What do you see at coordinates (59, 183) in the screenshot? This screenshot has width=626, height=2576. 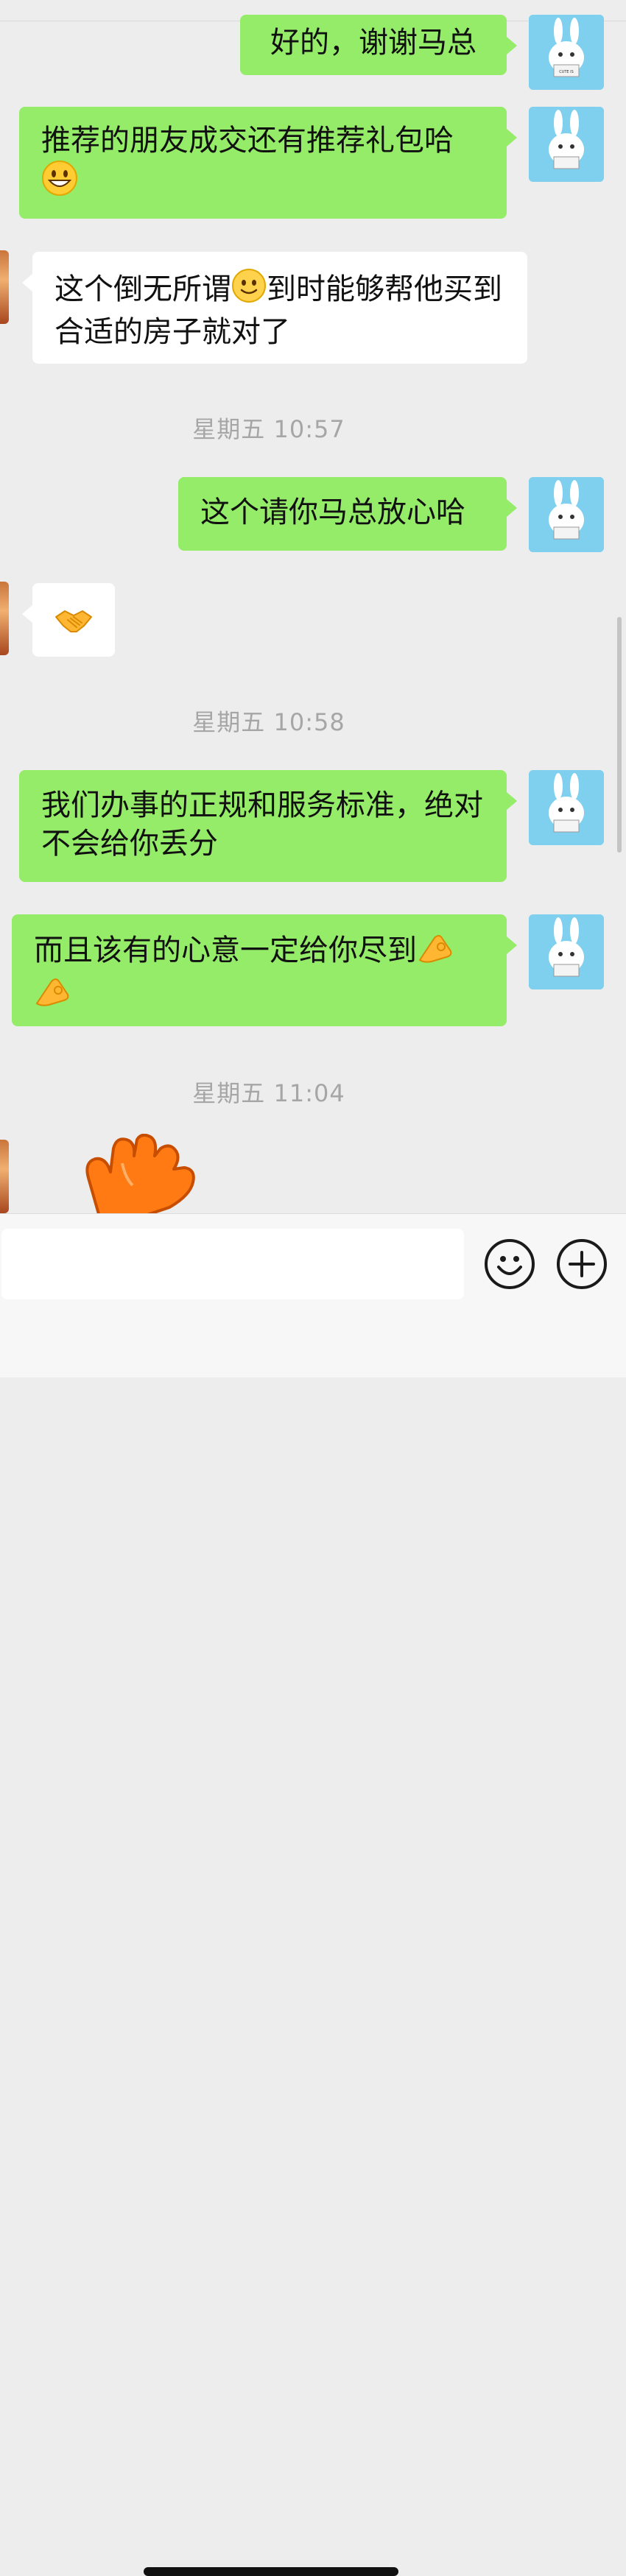 I see `grinning-face-icon` at bounding box center [59, 183].